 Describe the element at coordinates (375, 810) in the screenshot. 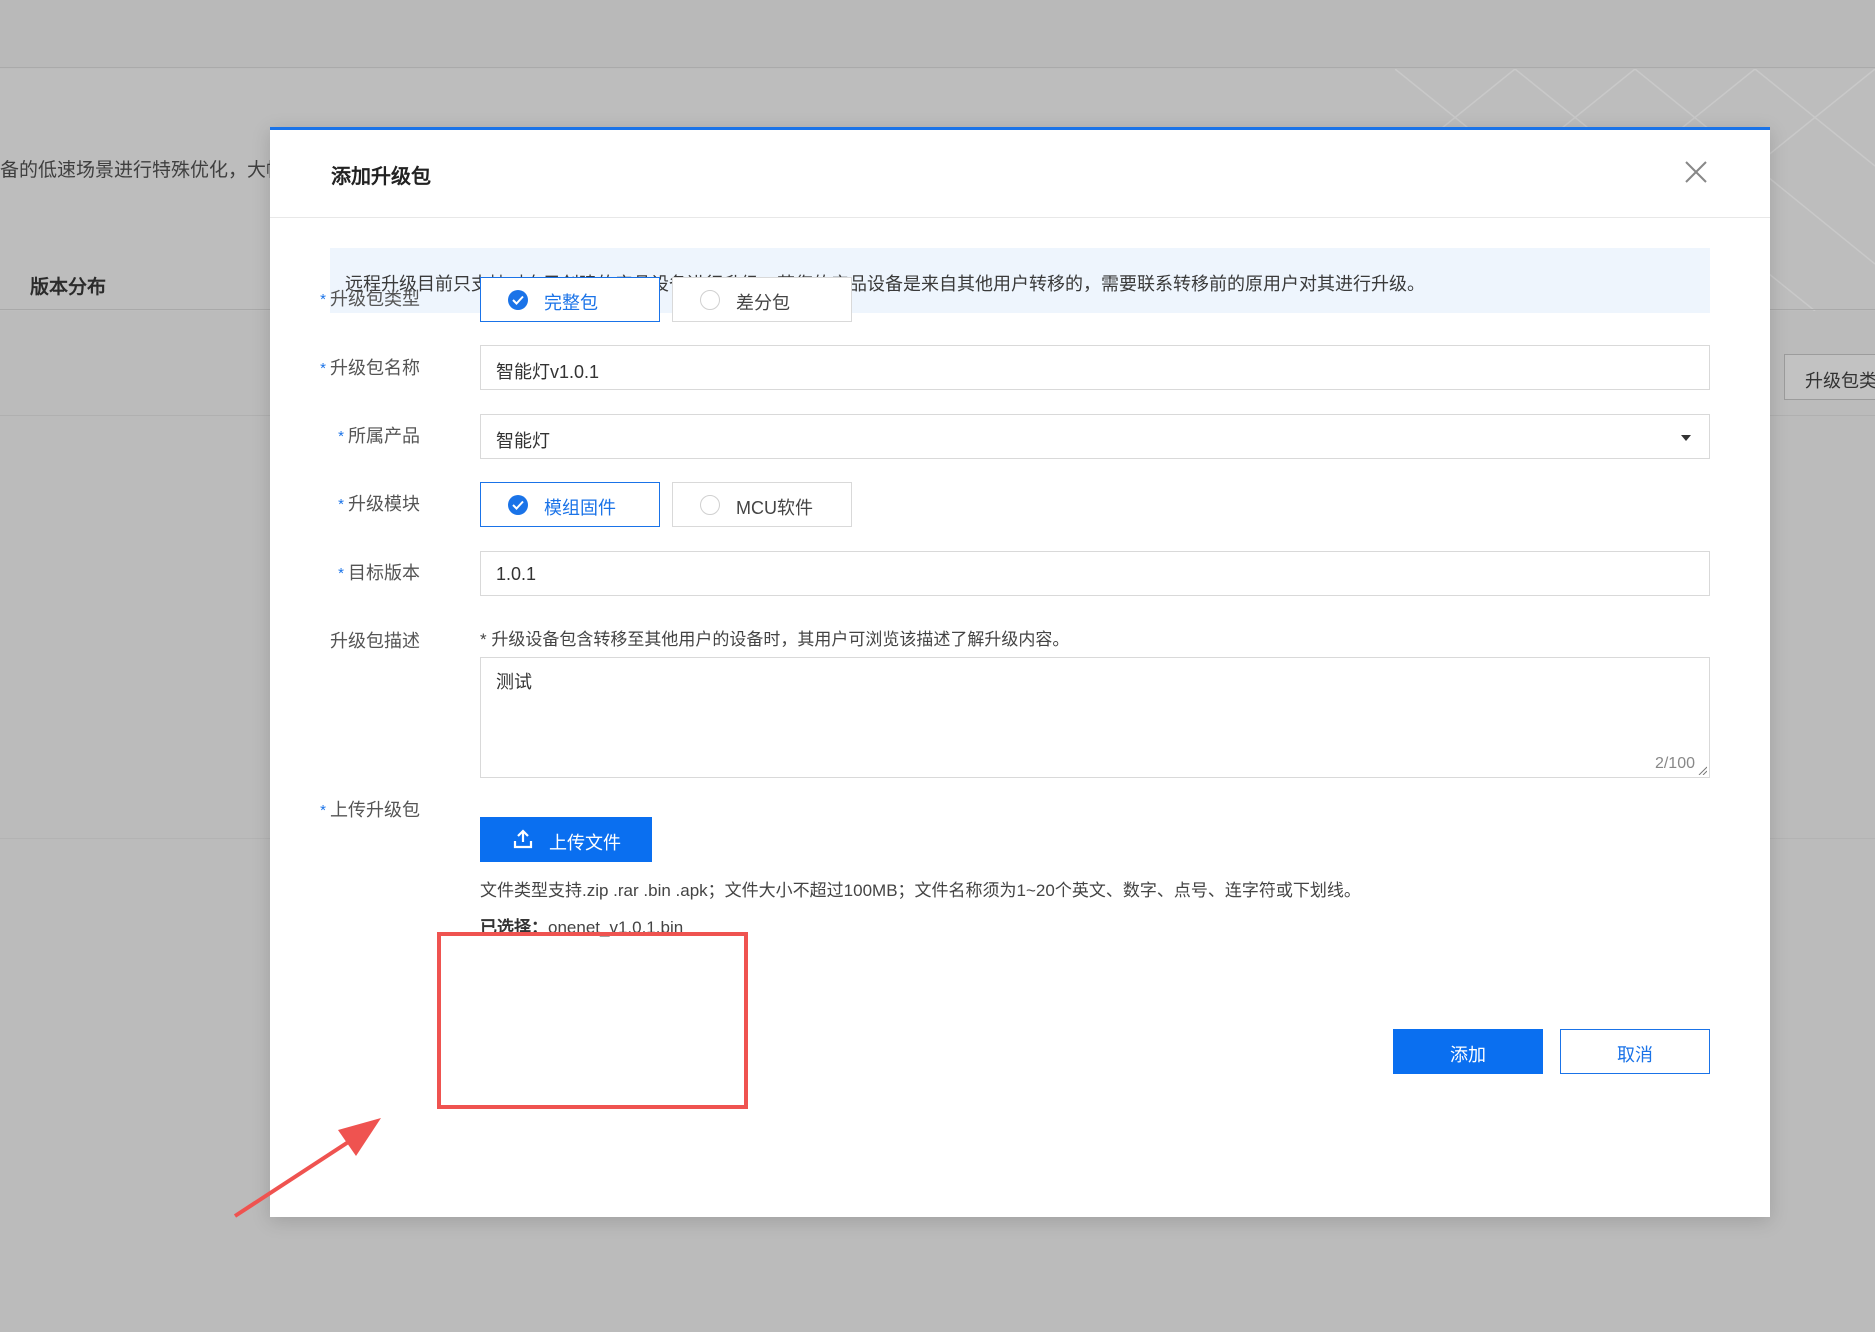

I see `upload-label-text: 上传升级包` at that location.